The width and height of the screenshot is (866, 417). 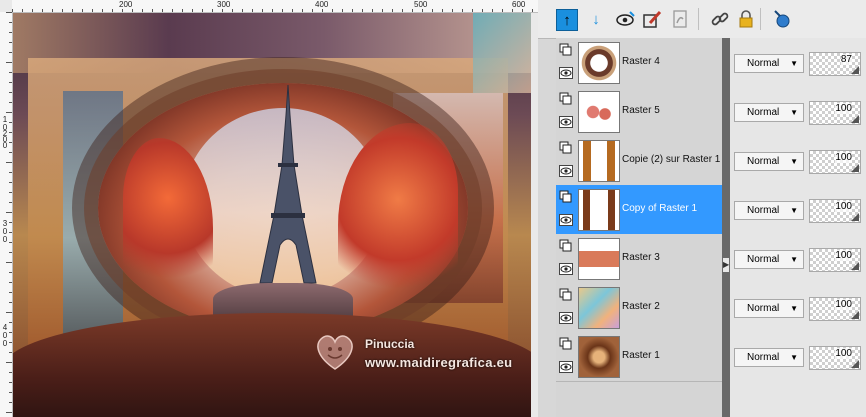 What do you see at coordinates (720, 19) in the screenshot?
I see `link-icon` at bounding box center [720, 19].